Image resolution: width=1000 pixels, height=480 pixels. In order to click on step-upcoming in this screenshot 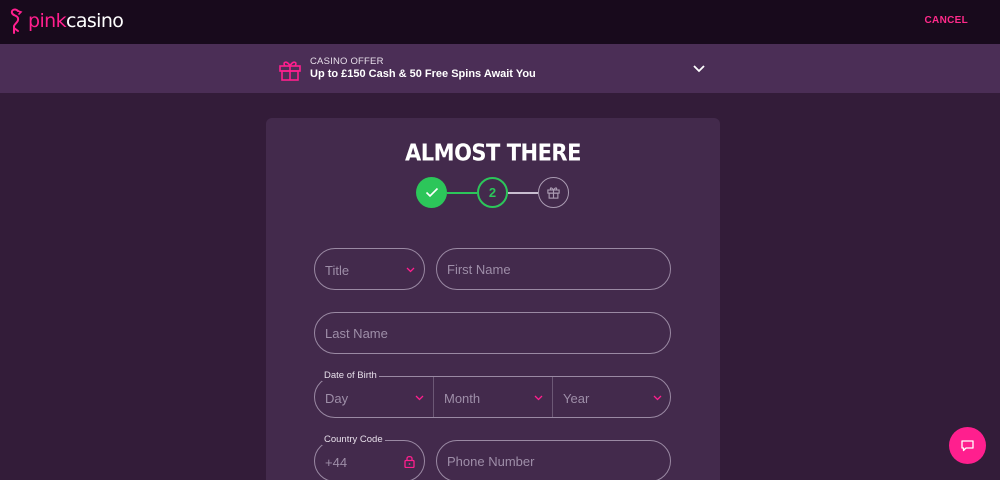, I will do `click(553, 192)`.